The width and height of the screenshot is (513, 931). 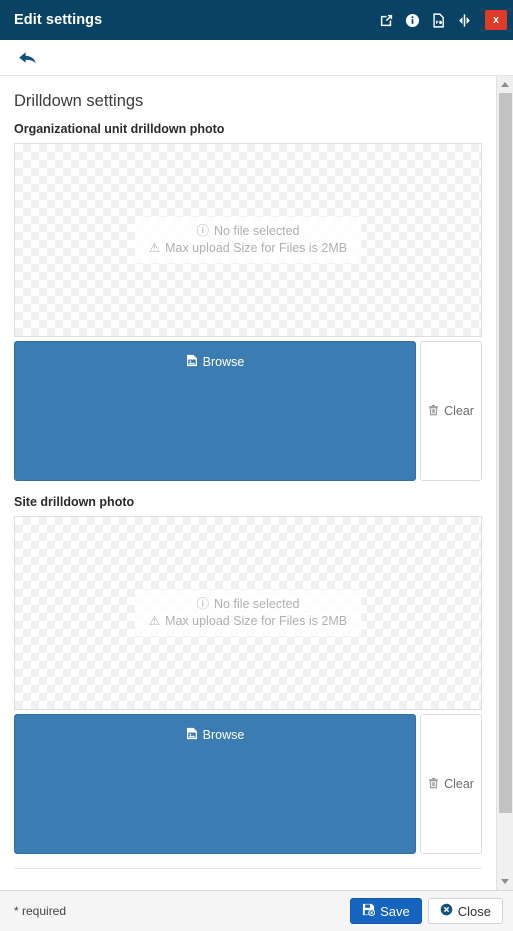 I want to click on scrollbar-track, so click(x=505, y=483).